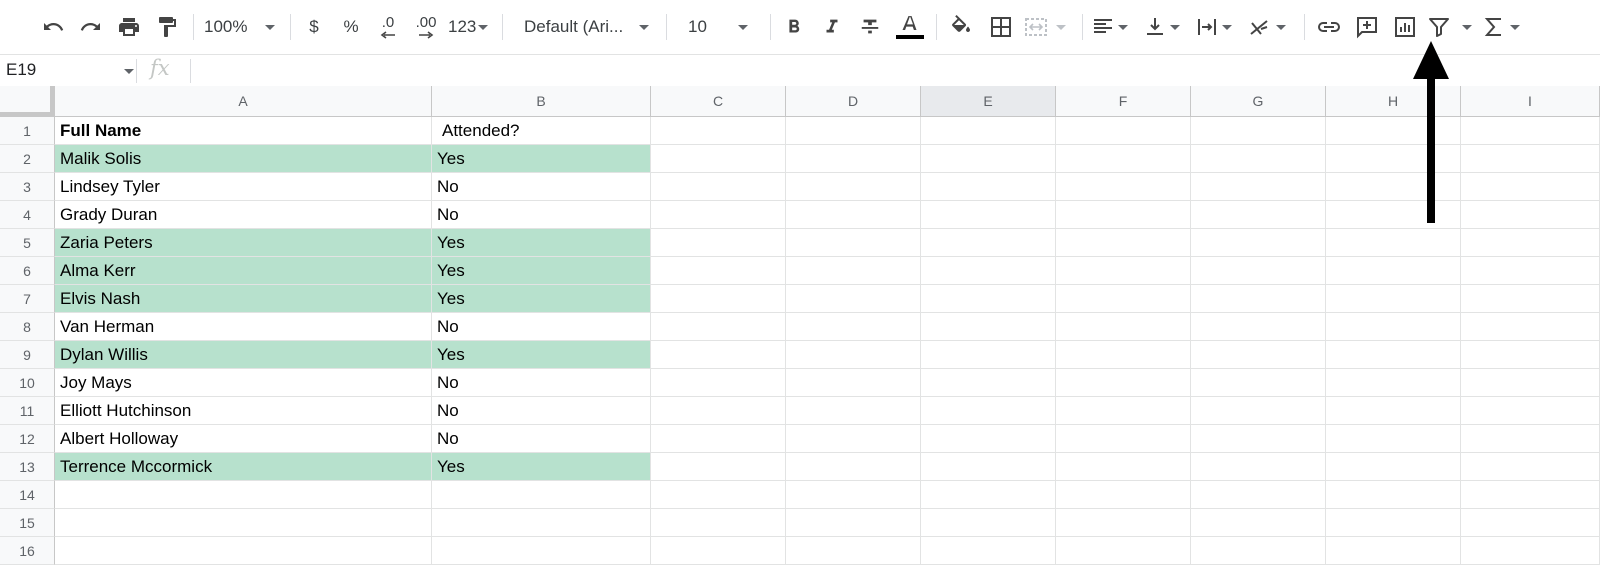 This screenshot has width=1600, height=576. Describe the element at coordinates (853, 159) in the screenshot. I see `cell-d2` at that location.